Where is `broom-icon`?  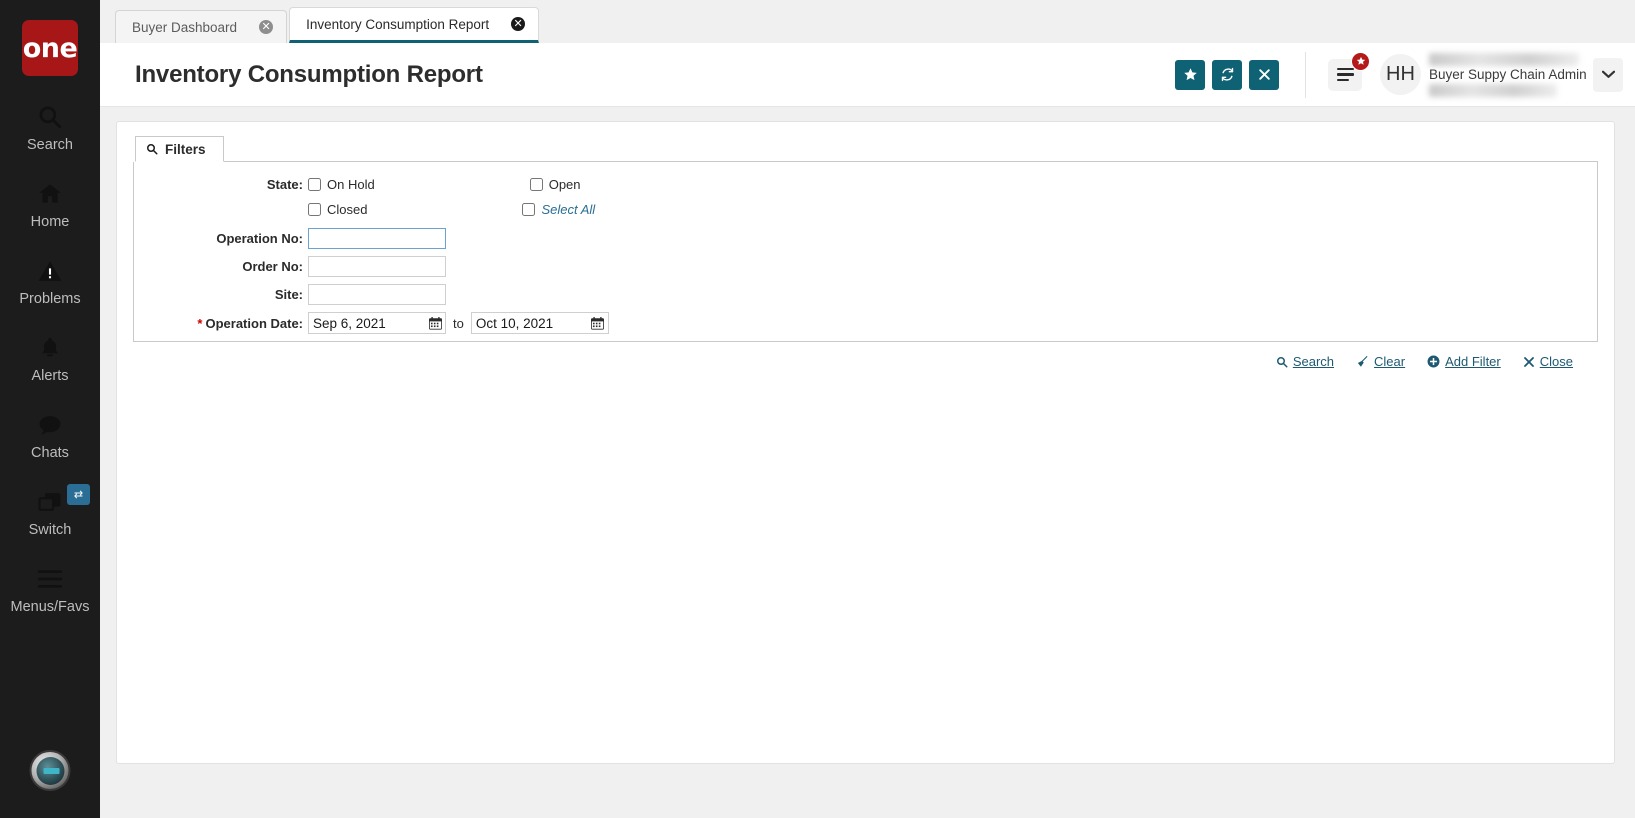
broom-icon is located at coordinates (1362, 361).